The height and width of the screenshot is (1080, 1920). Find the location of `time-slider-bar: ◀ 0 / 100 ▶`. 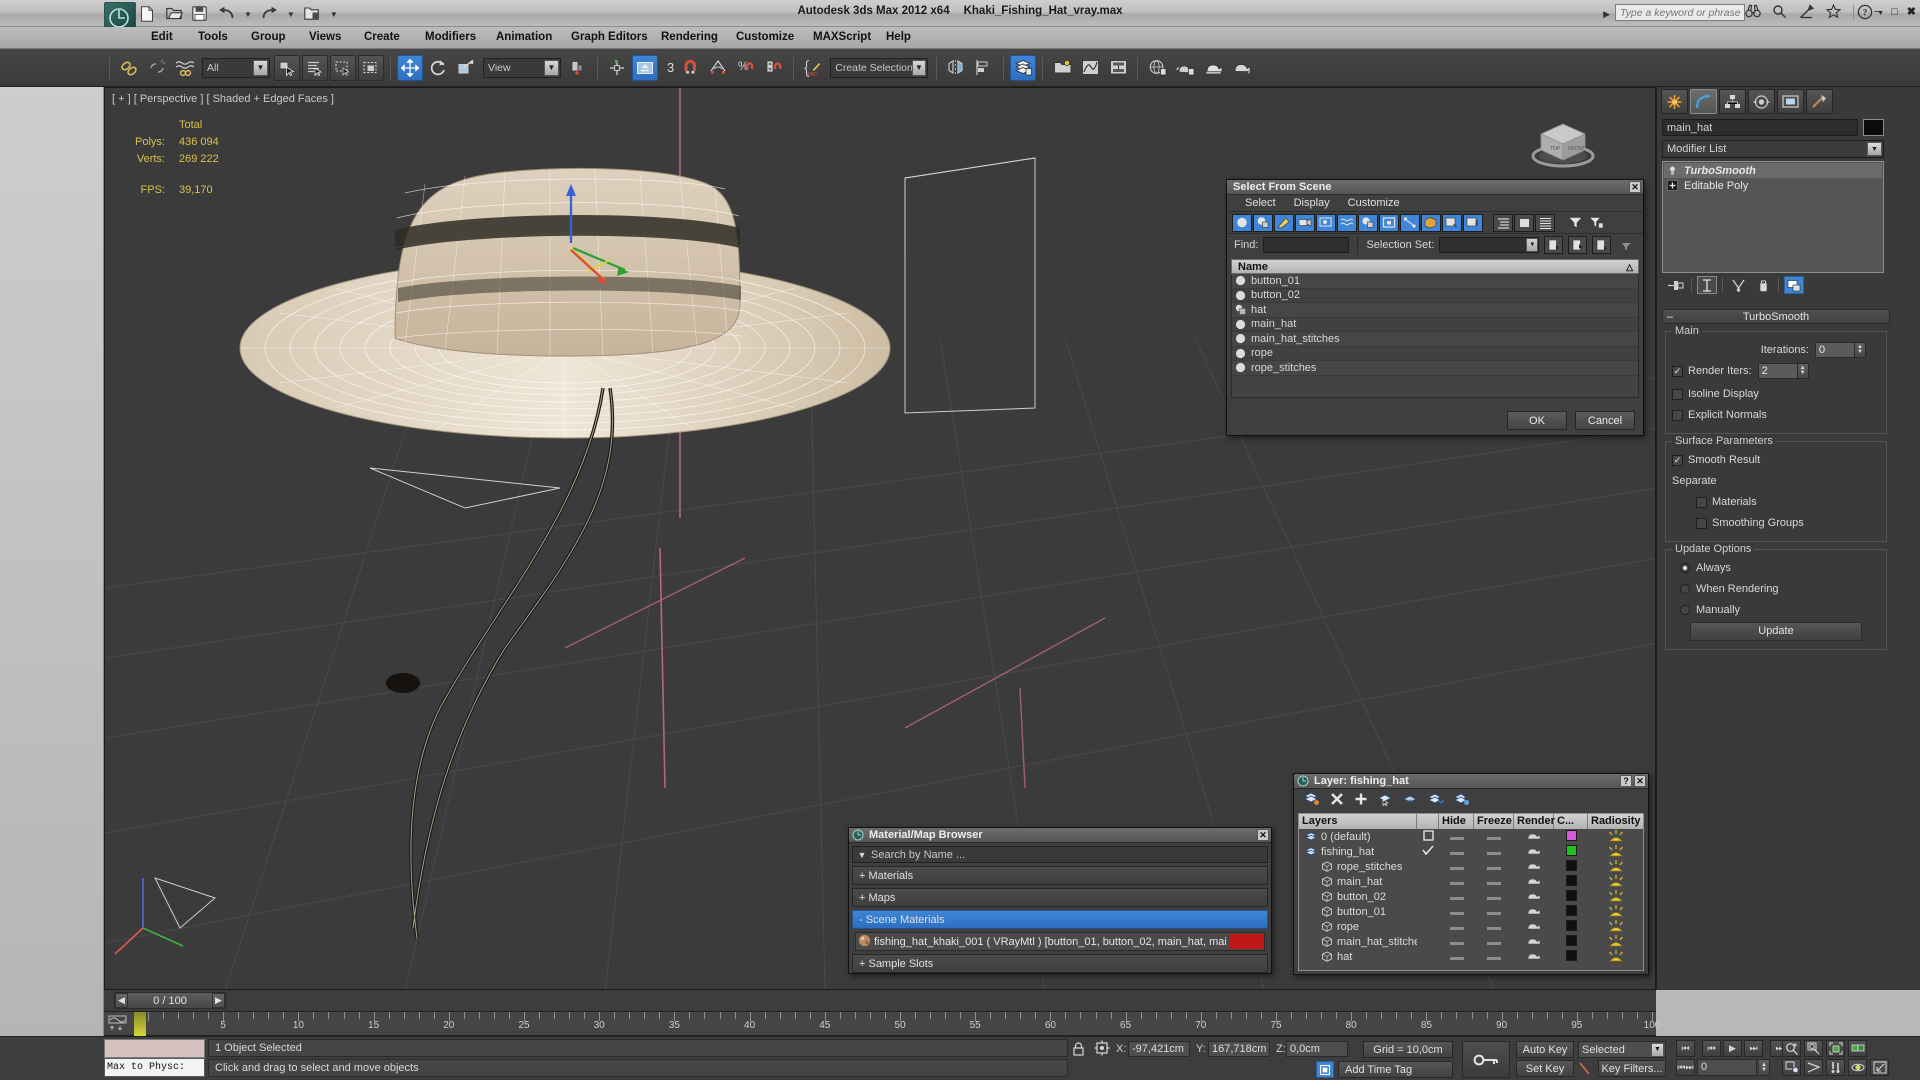

time-slider-bar: ◀ 0 / 100 ▶ is located at coordinates (880, 1001).